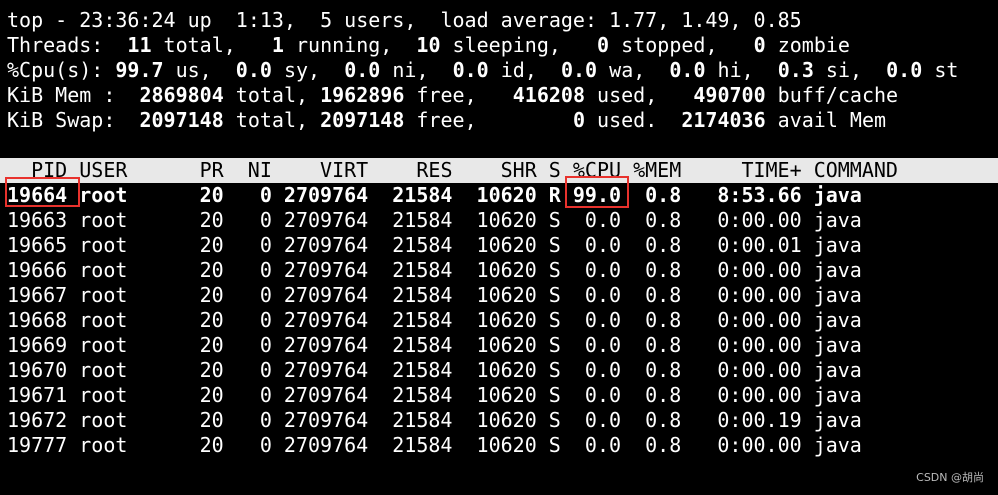 This screenshot has height=495, width=998. I want to click on header-state: S, so click(554, 170).